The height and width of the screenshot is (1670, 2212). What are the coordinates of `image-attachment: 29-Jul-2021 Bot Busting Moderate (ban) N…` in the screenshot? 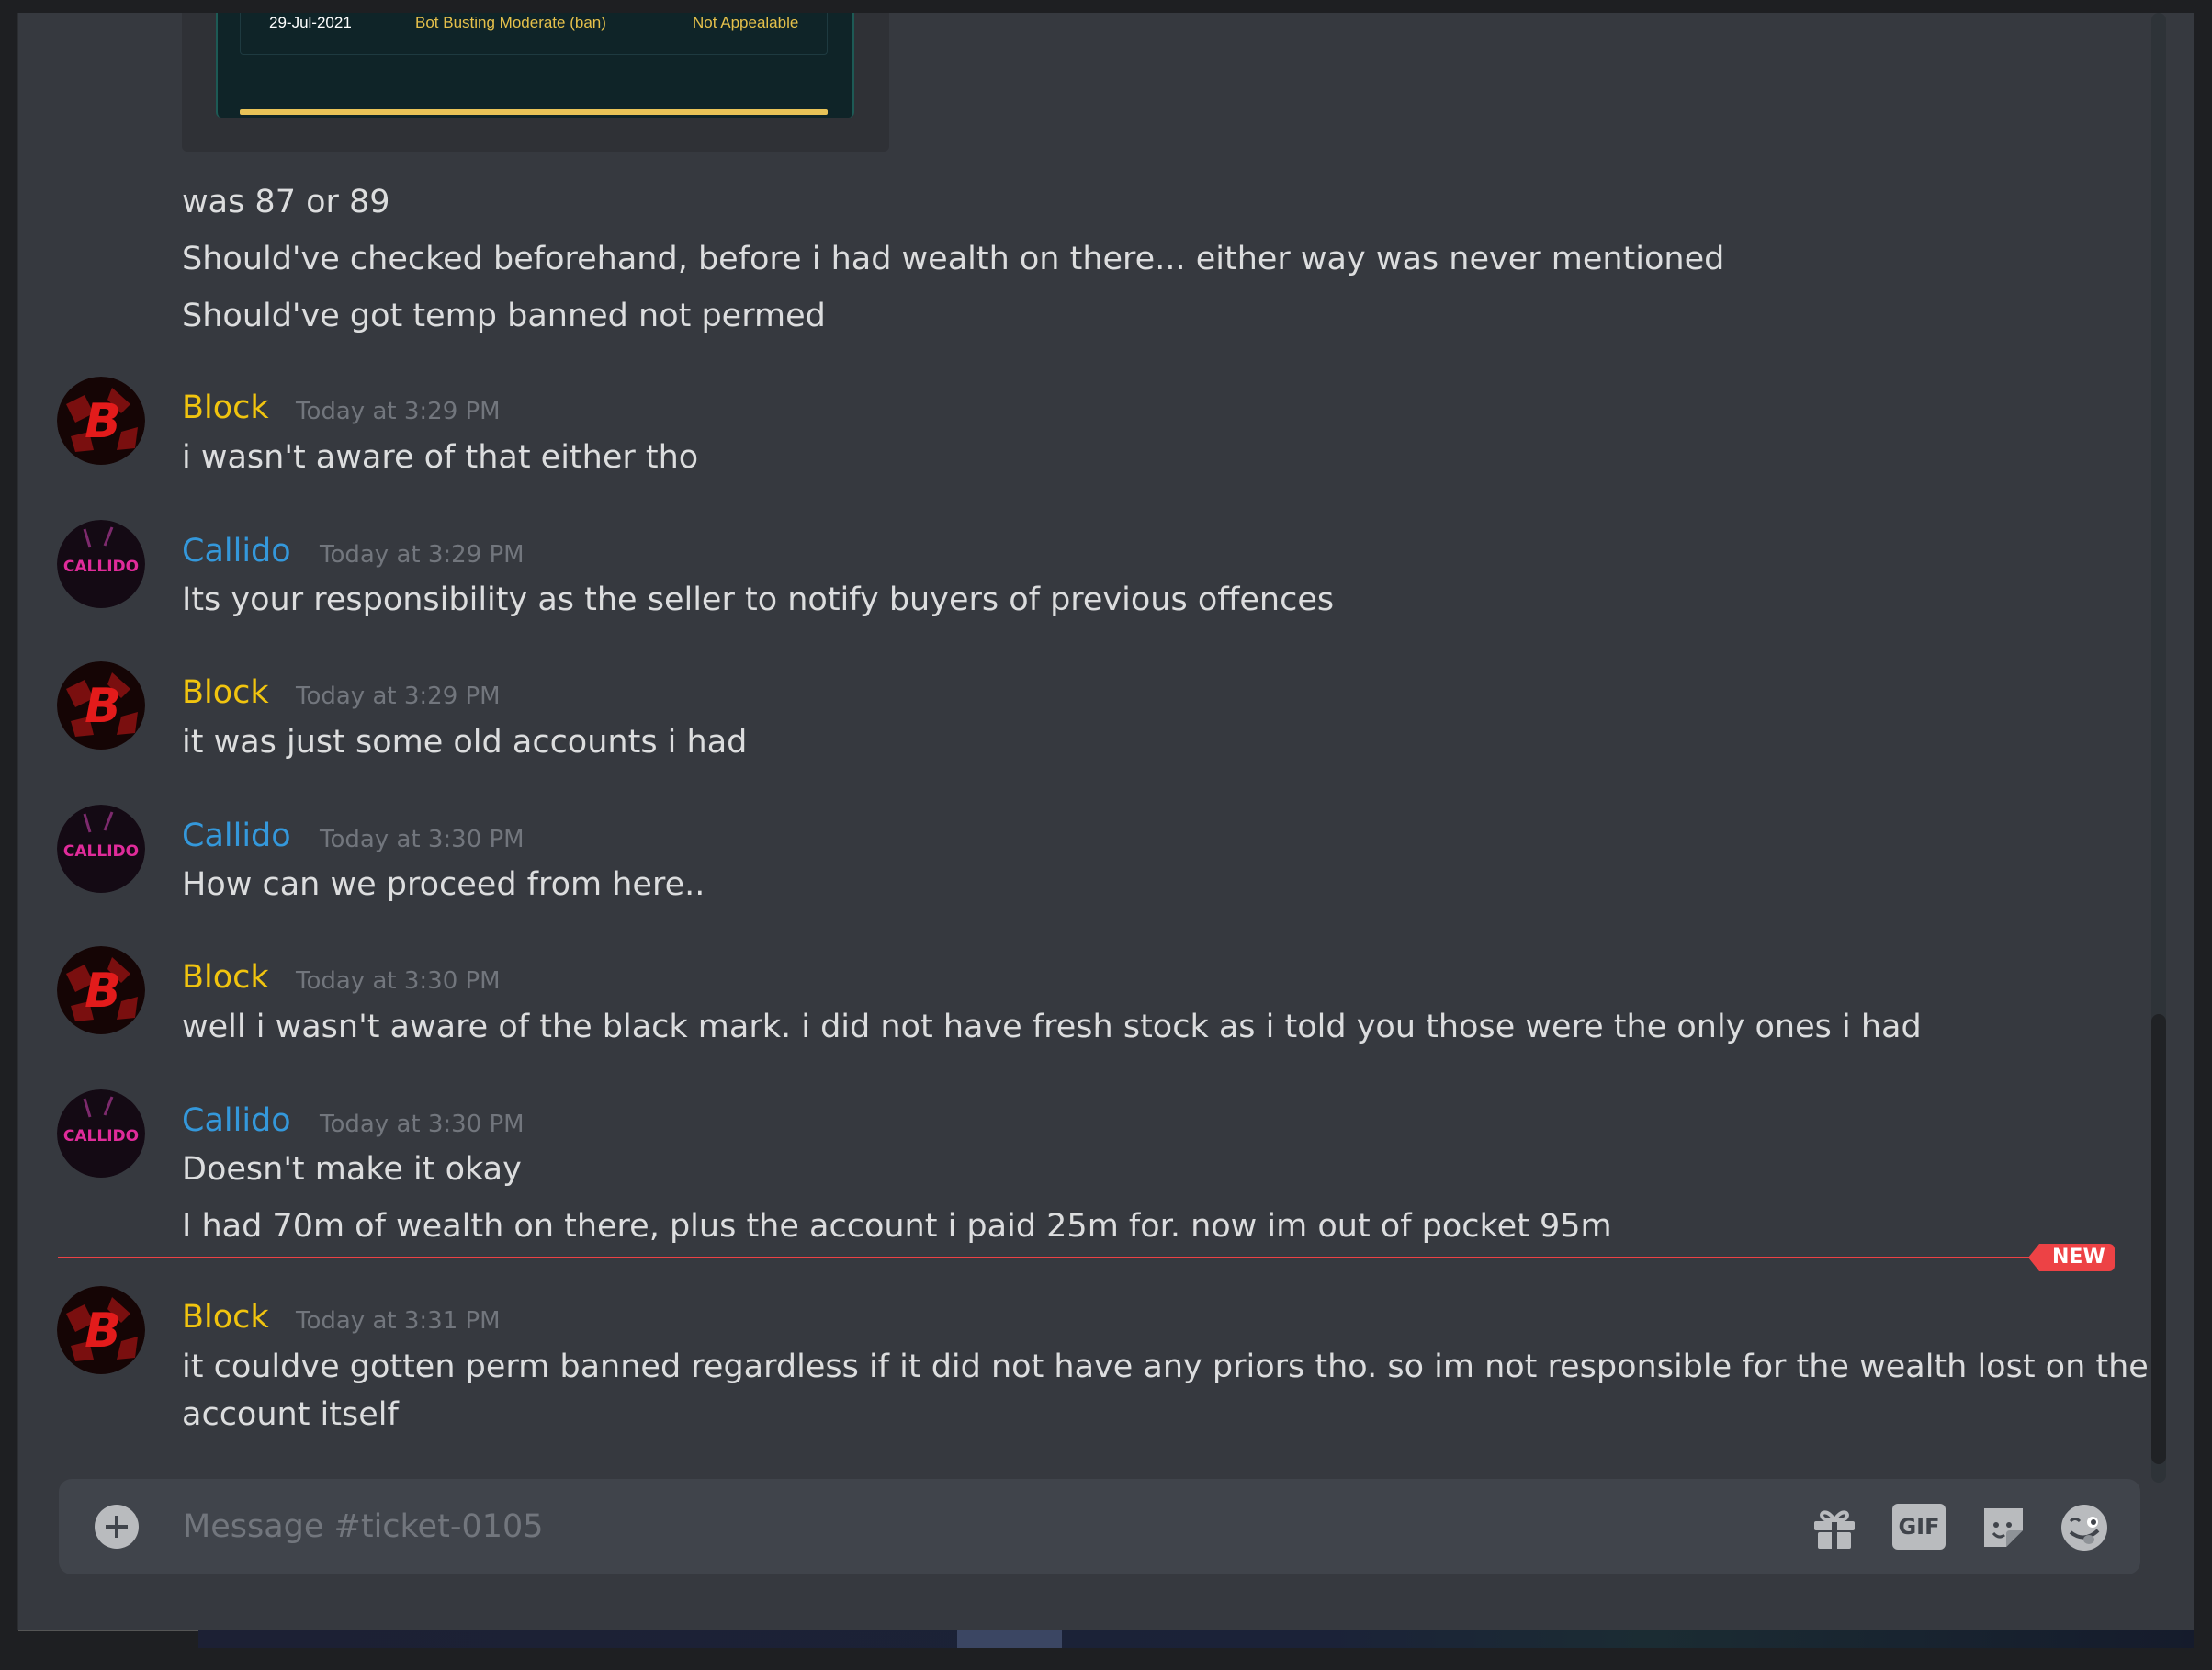 It's located at (535, 82).